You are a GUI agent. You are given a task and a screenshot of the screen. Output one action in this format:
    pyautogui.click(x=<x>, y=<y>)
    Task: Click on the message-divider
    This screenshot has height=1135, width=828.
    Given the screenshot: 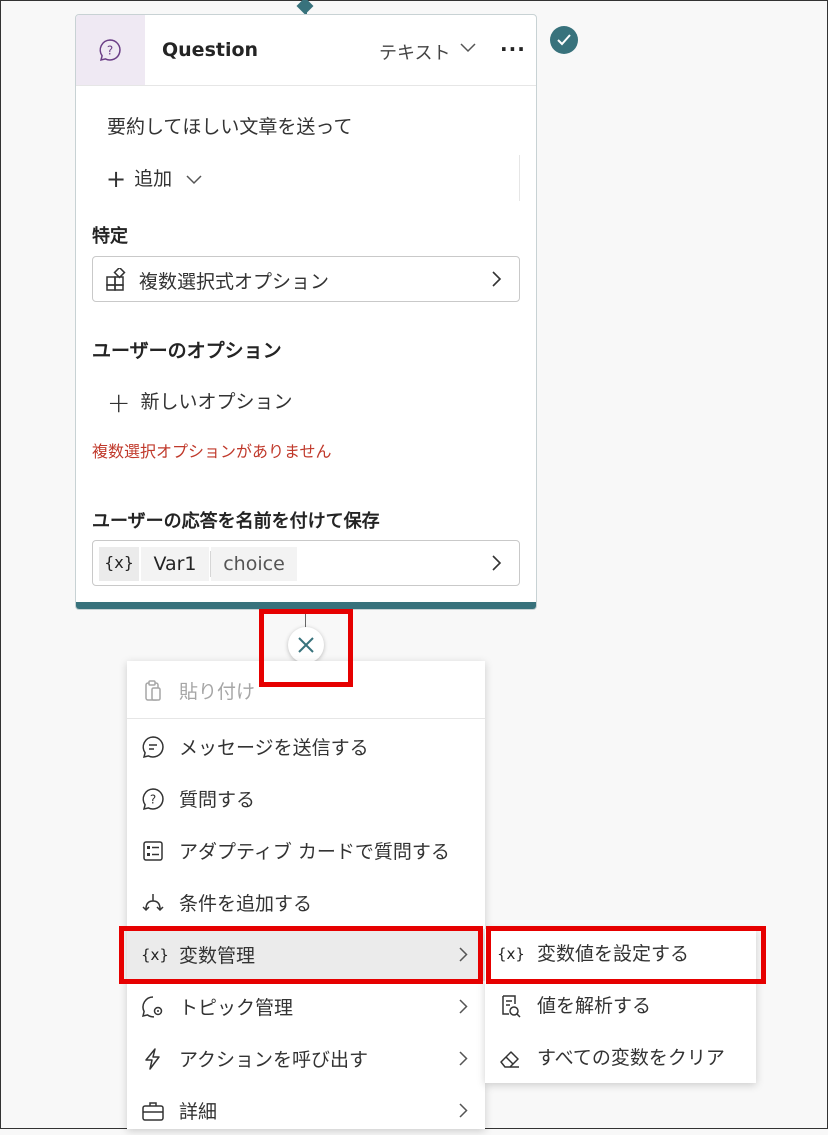 What is the action you would take?
    pyautogui.click(x=519, y=178)
    